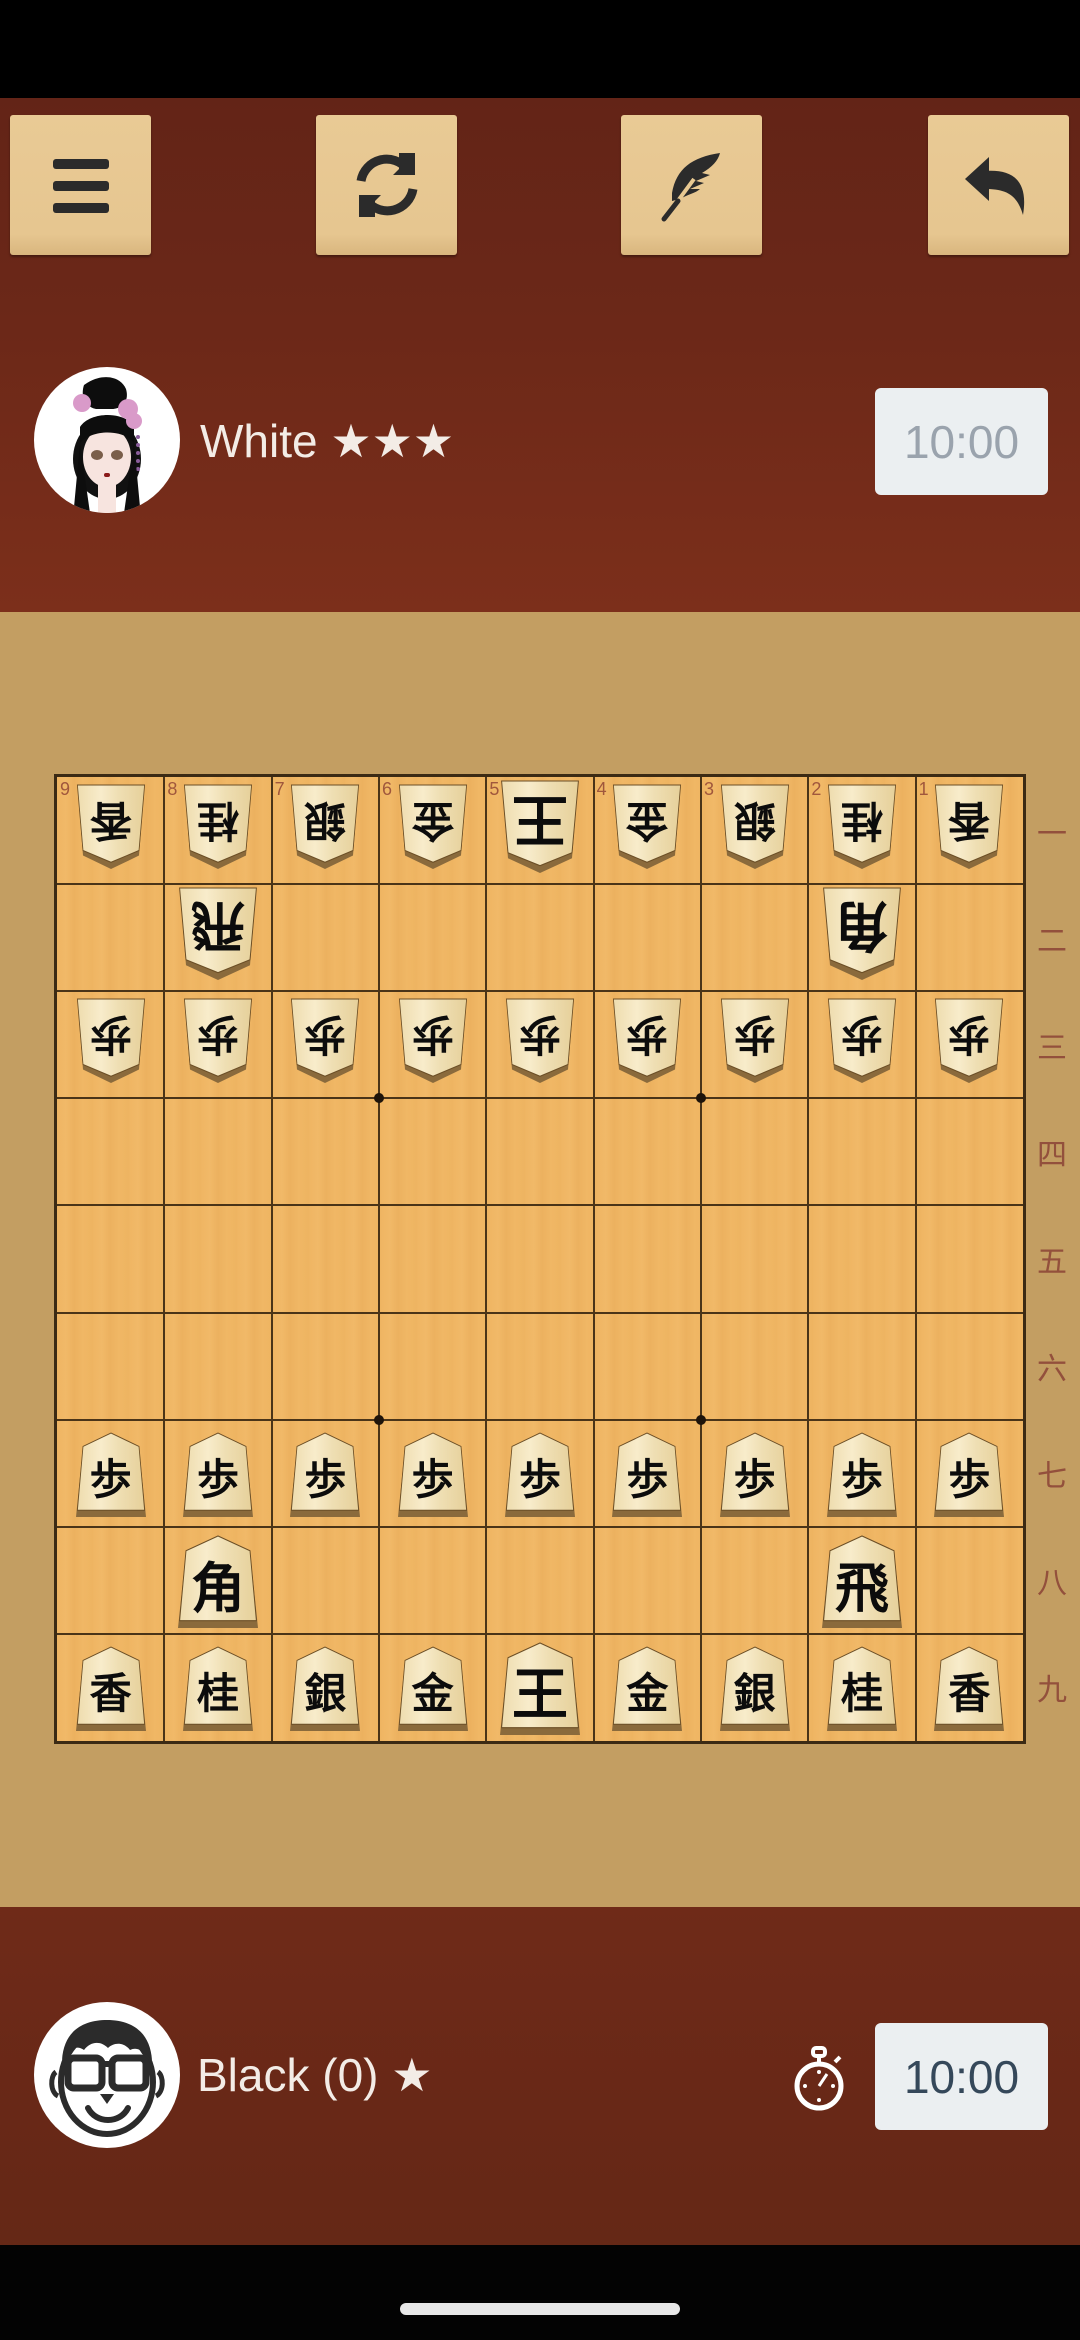  I want to click on feather-icon, so click(690, 187).